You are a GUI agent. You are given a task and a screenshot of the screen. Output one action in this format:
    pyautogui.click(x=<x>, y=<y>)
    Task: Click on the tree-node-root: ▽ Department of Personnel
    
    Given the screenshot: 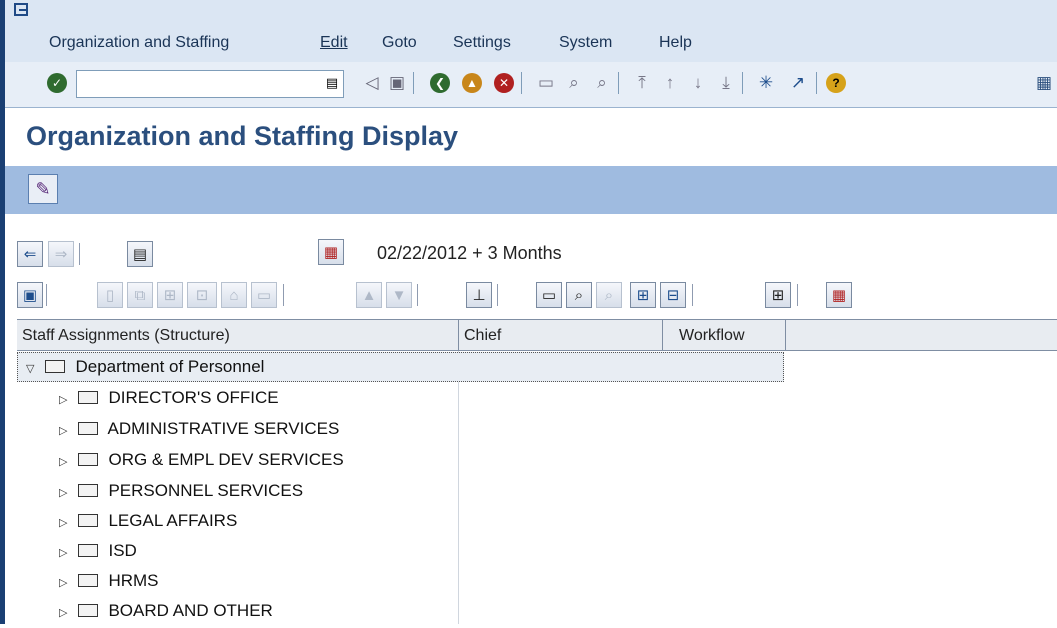 What is the action you would take?
    pyautogui.click(x=145, y=367)
    